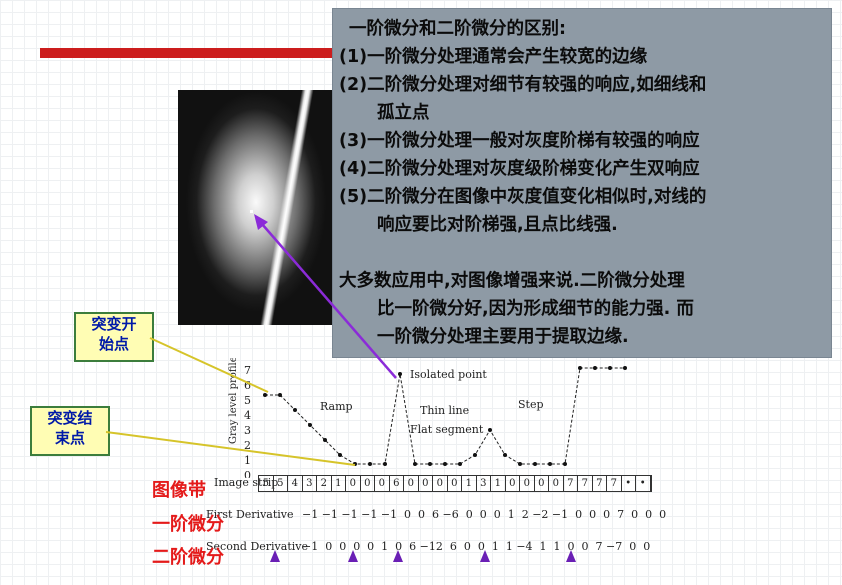  I want to click on overlay-pointers, so click(251, 340).